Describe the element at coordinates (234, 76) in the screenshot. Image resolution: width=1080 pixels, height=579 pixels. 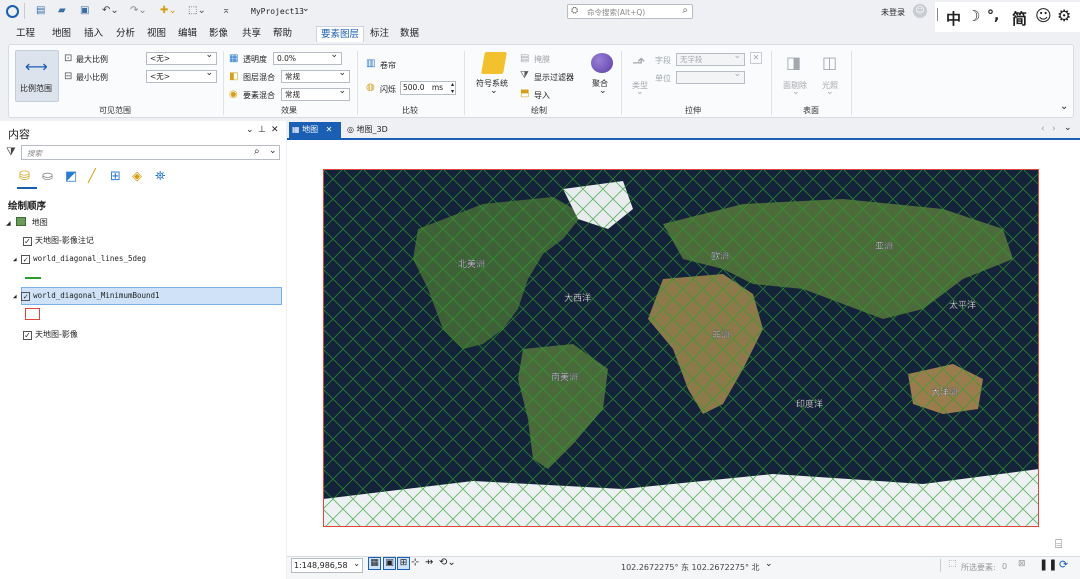
I see `layer-blend-icon: ◧` at that location.